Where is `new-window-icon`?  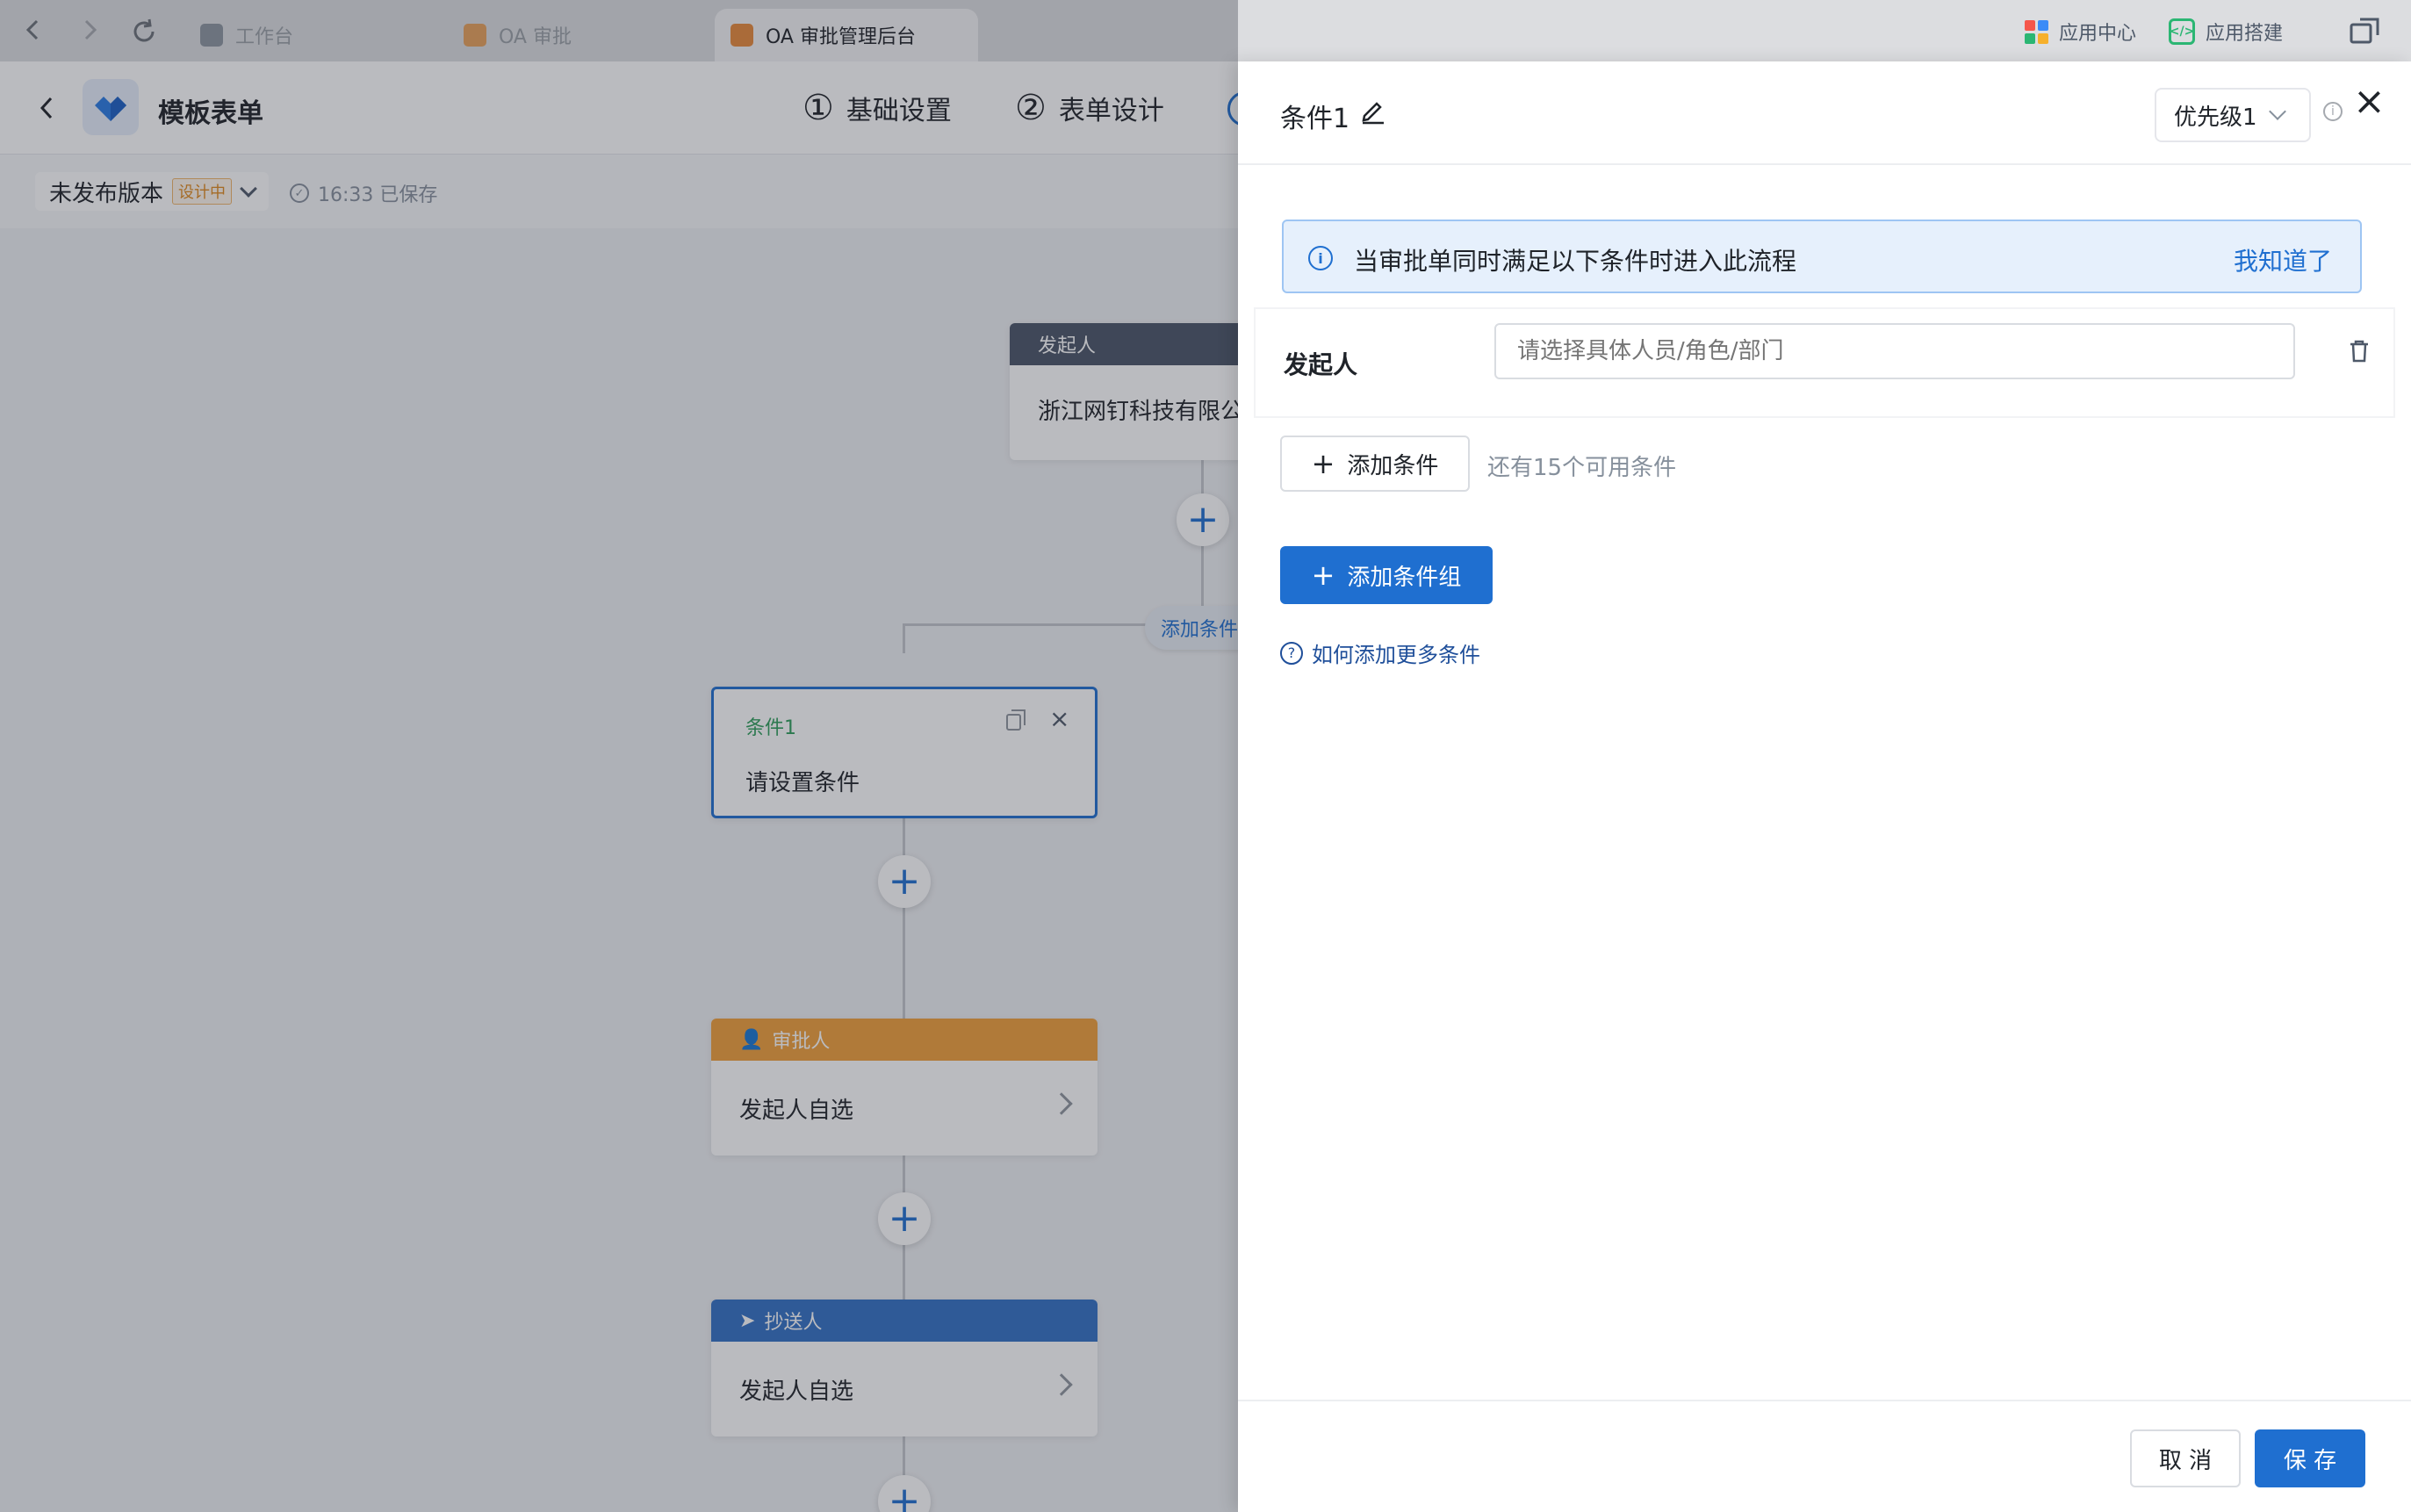
new-window-icon is located at coordinates (2364, 31).